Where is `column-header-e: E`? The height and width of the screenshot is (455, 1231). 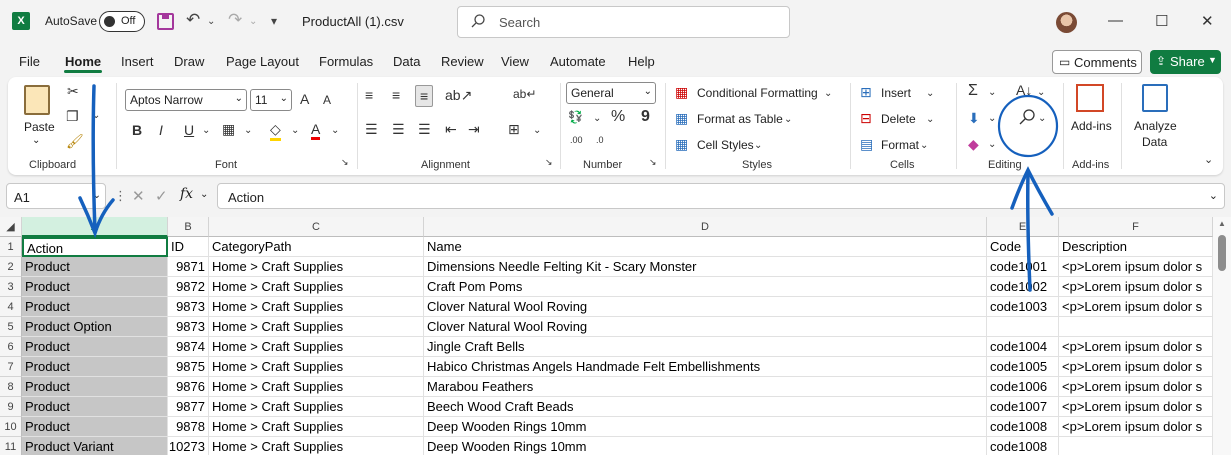 column-header-e: E is located at coordinates (1023, 227).